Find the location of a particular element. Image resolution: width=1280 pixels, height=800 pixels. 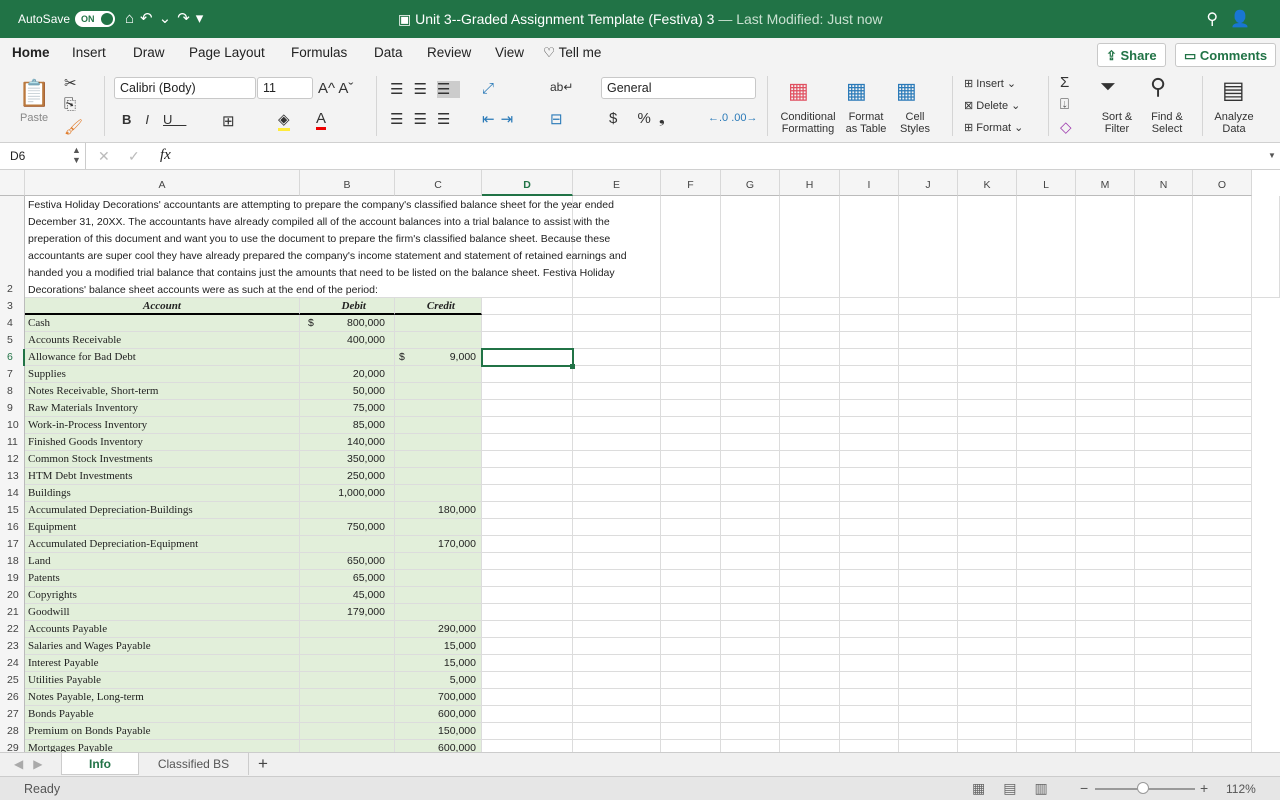

row-header: 15 is located at coordinates (12, 510).